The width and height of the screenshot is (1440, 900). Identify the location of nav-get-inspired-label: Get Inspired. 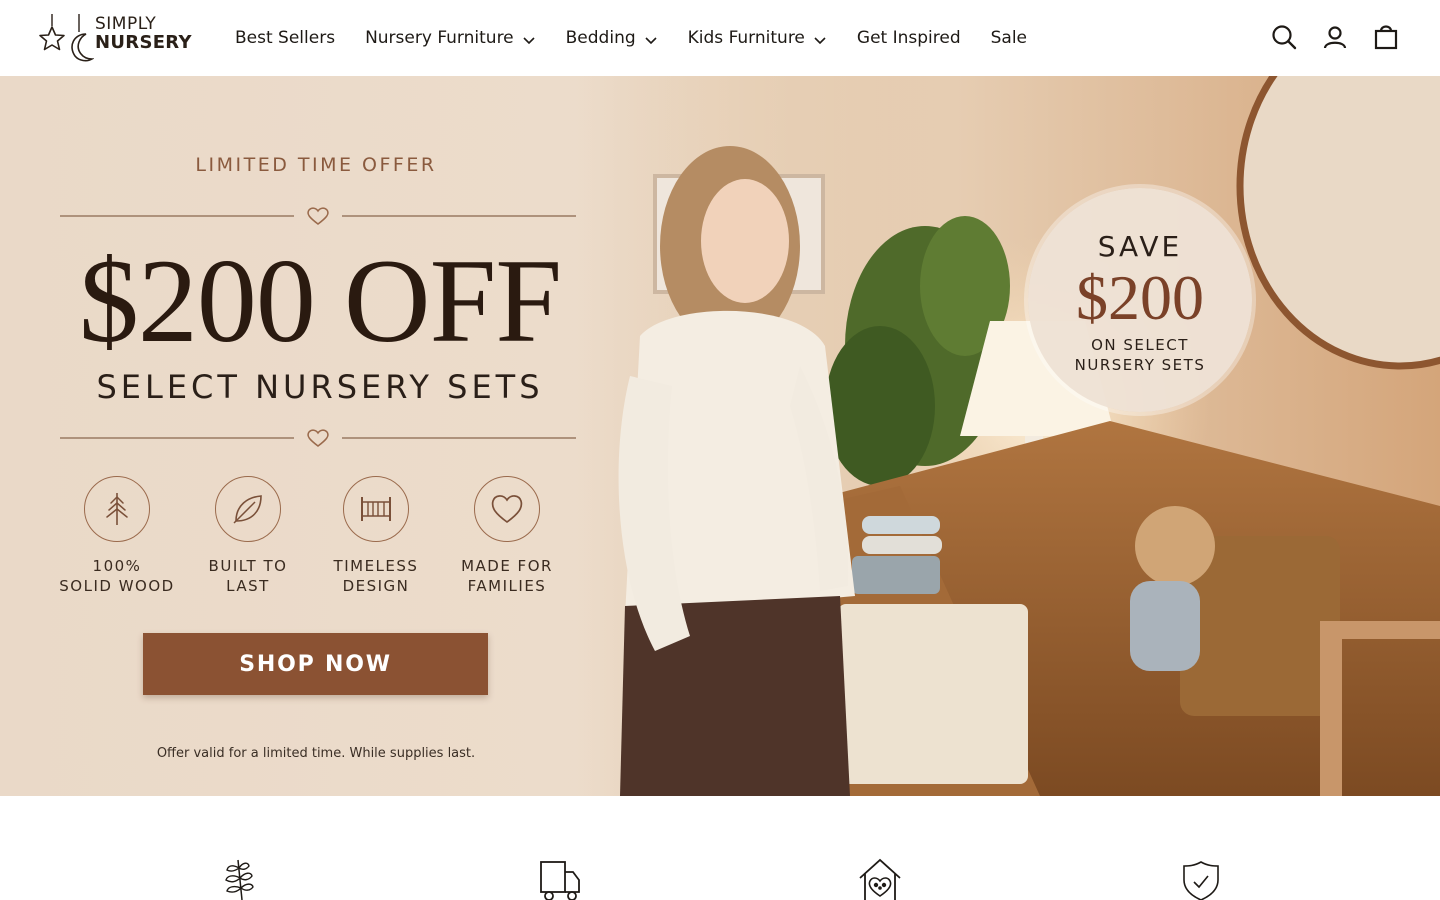
(908, 38).